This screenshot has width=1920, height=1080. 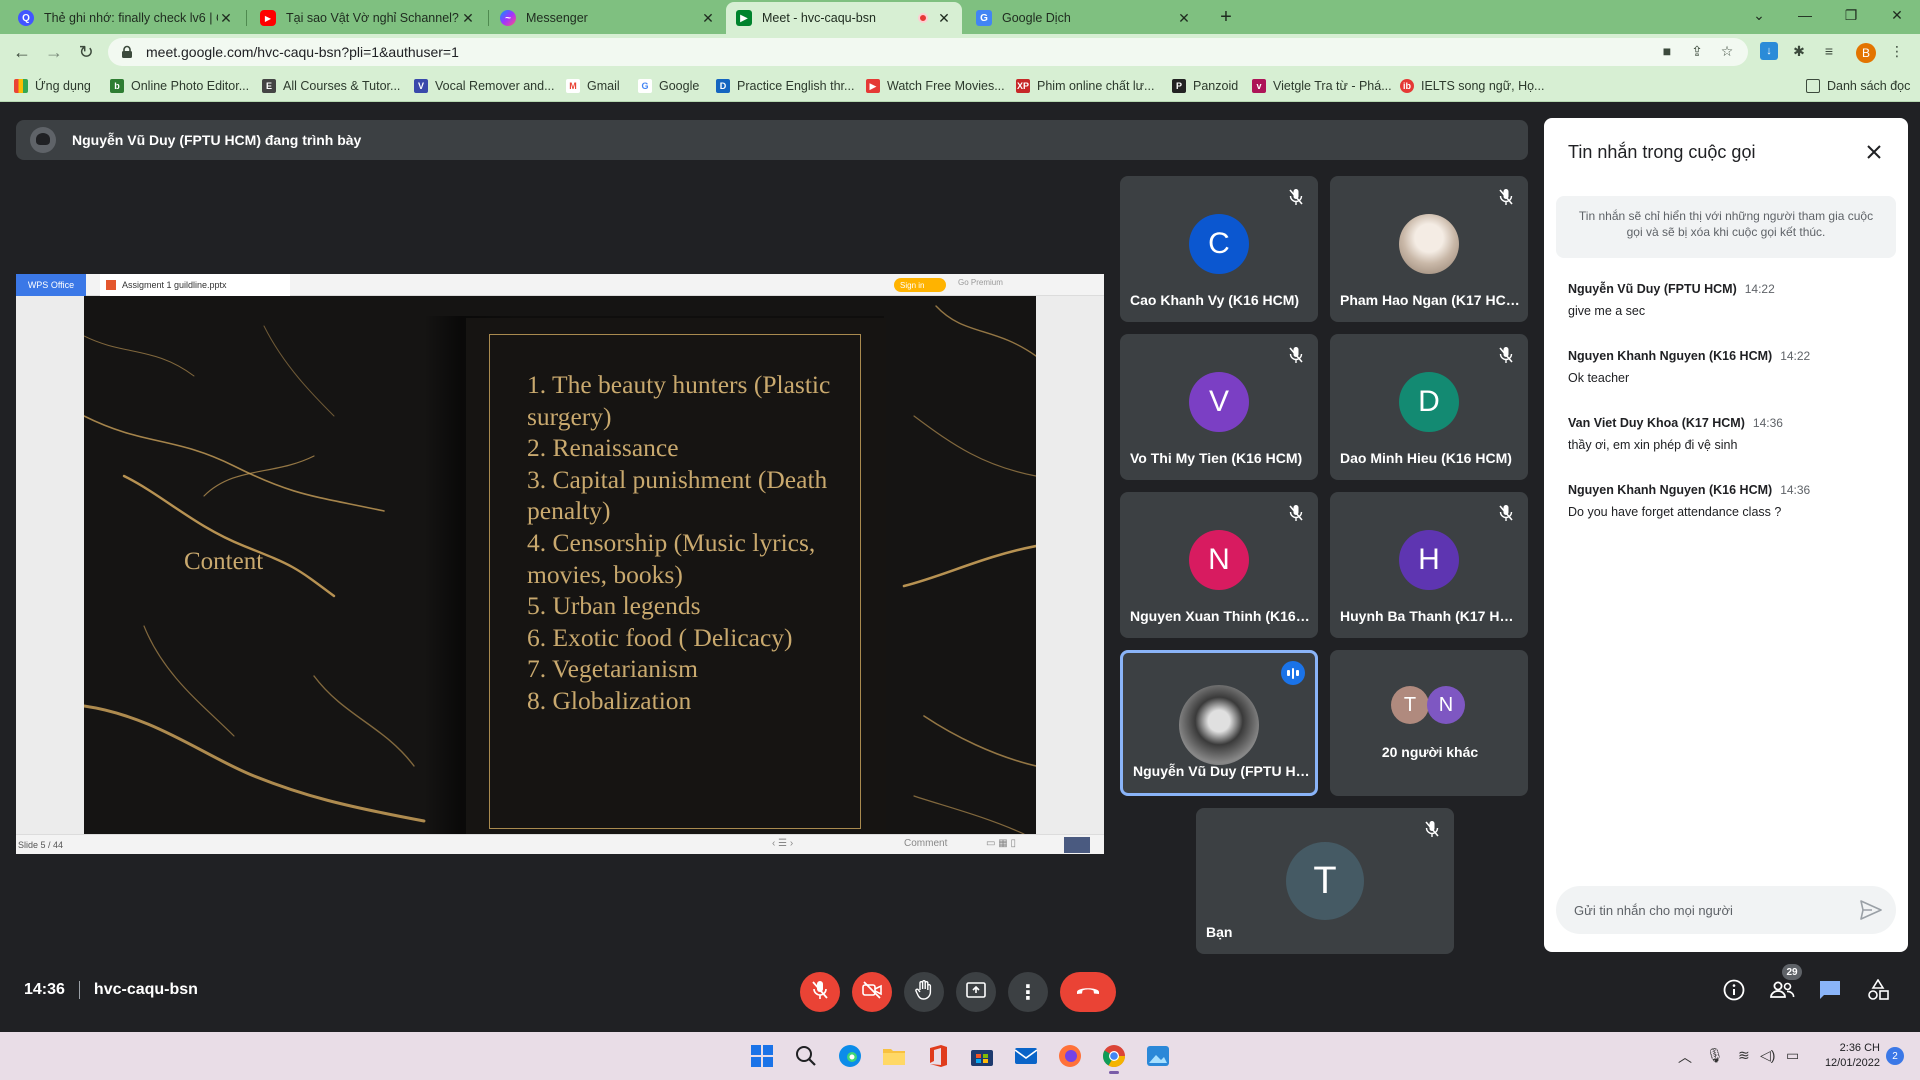 What do you see at coordinates (762, 1056) in the screenshot?
I see `windows-start-icon` at bounding box center [762, 1056].